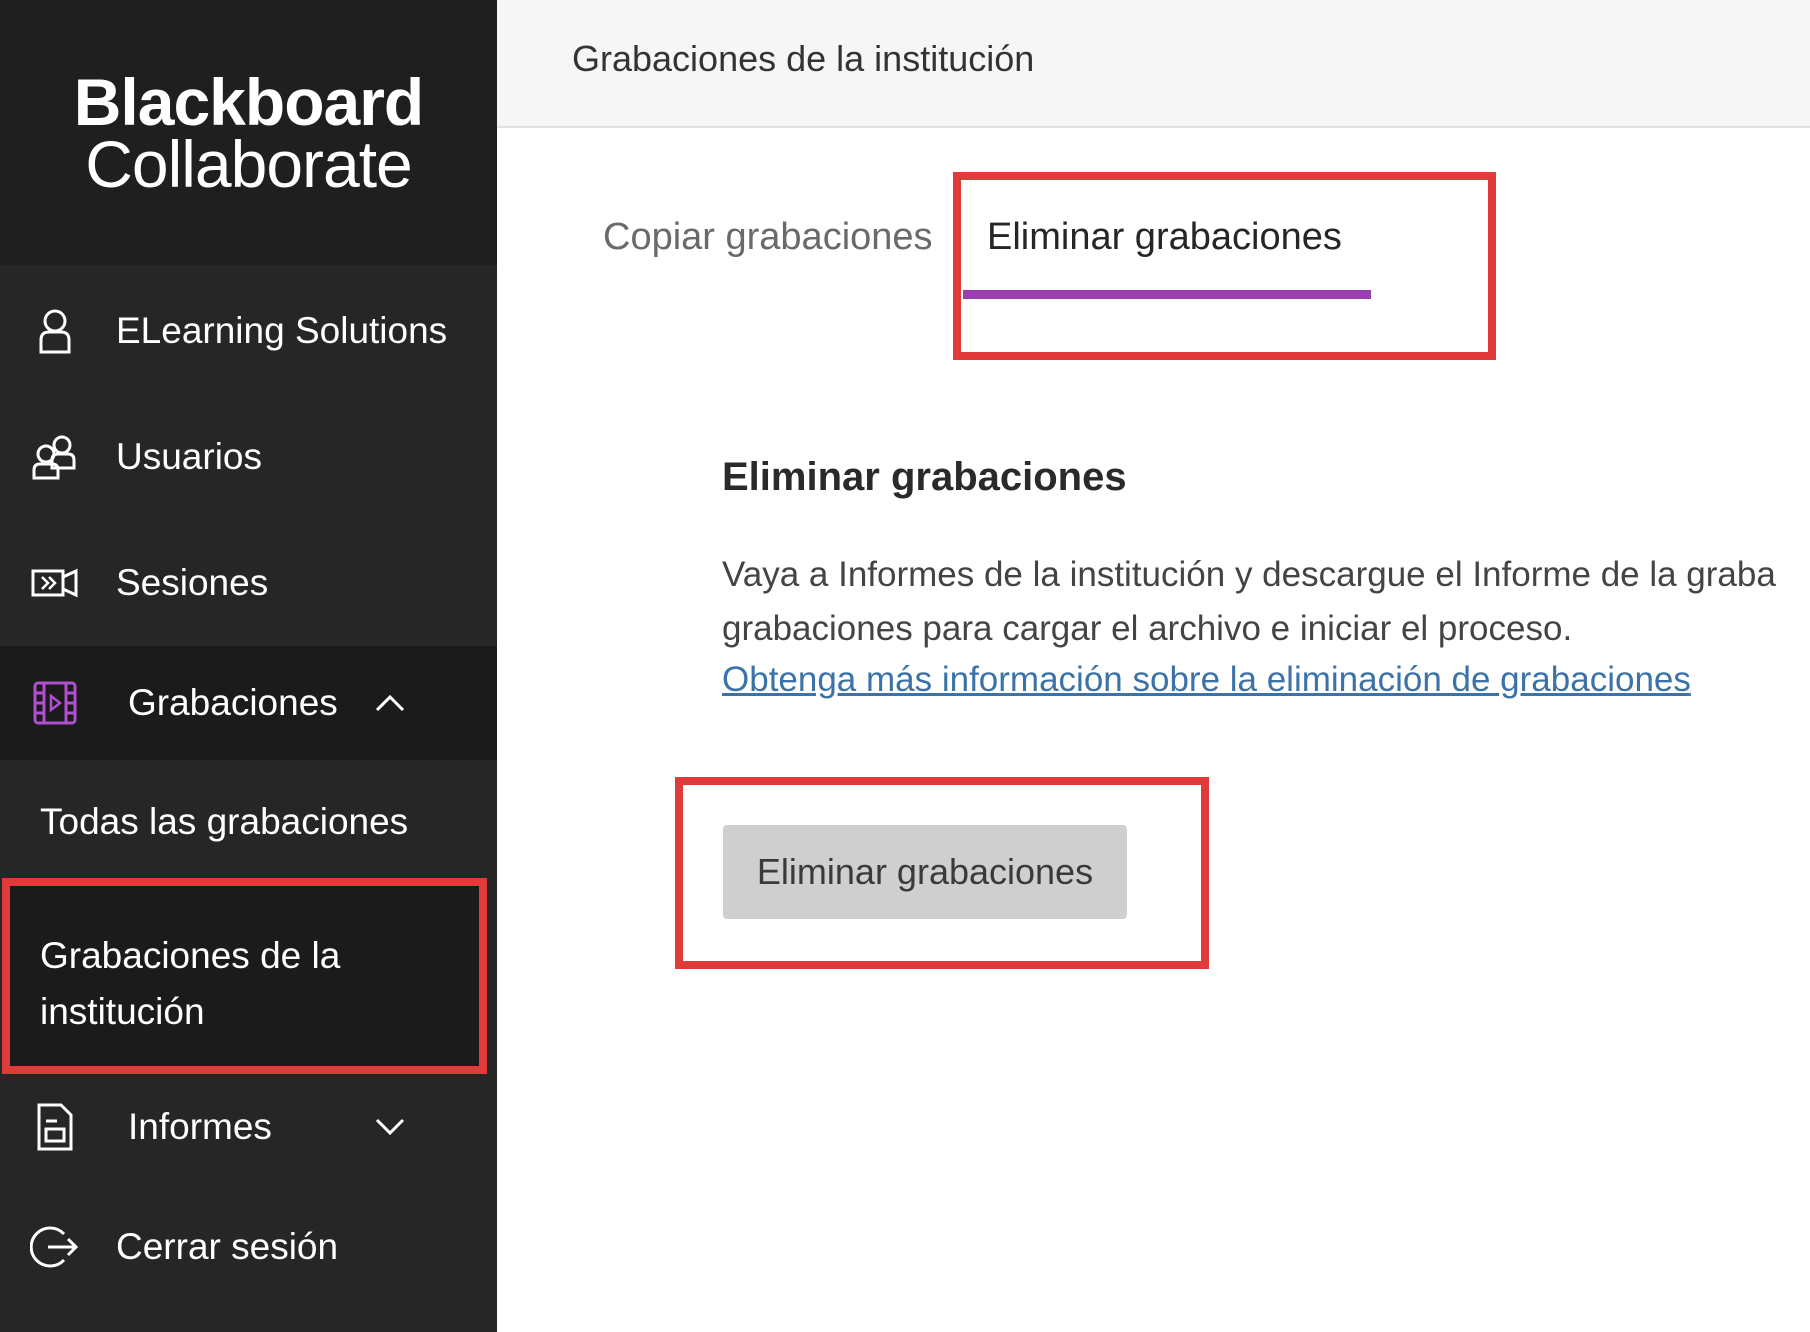 Image resolution: width=1810 pixels, height=1332 pixels. I want to click on sidebar-item-cerrar-sesion: Cerrar sesión, so click(248, 1247).